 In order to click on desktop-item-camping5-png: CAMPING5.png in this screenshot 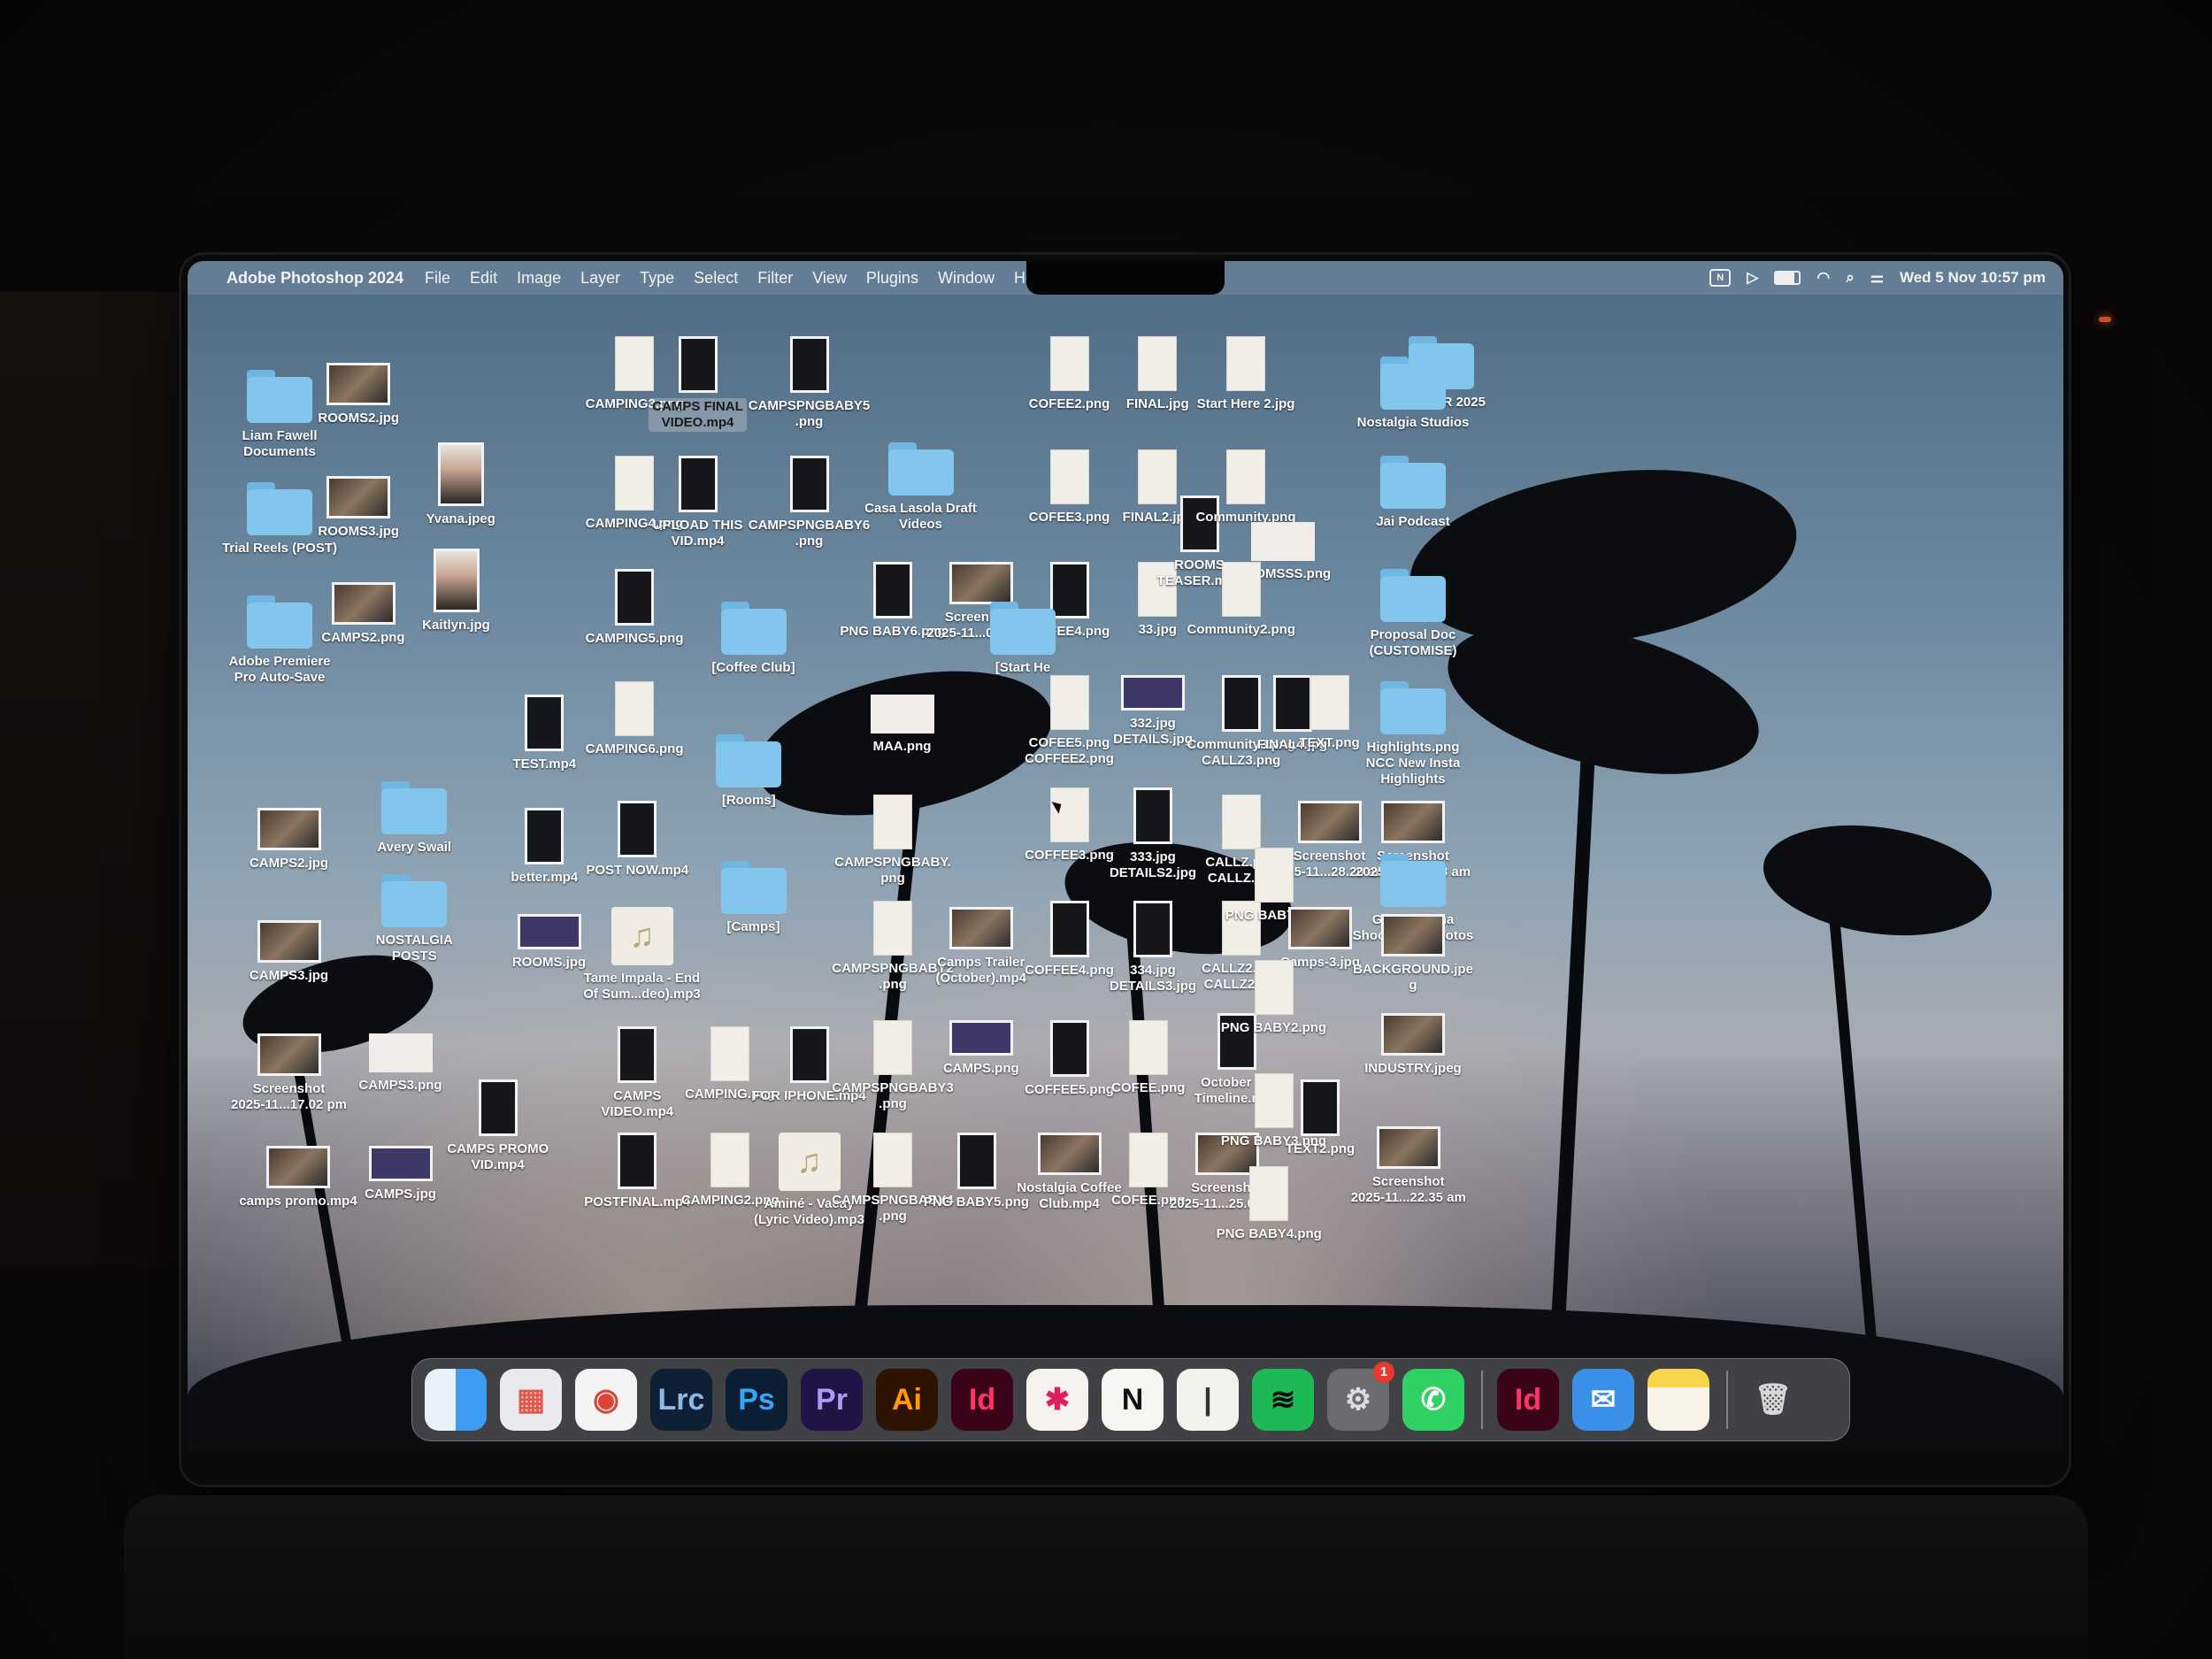, I will do `click(634, 608)`.